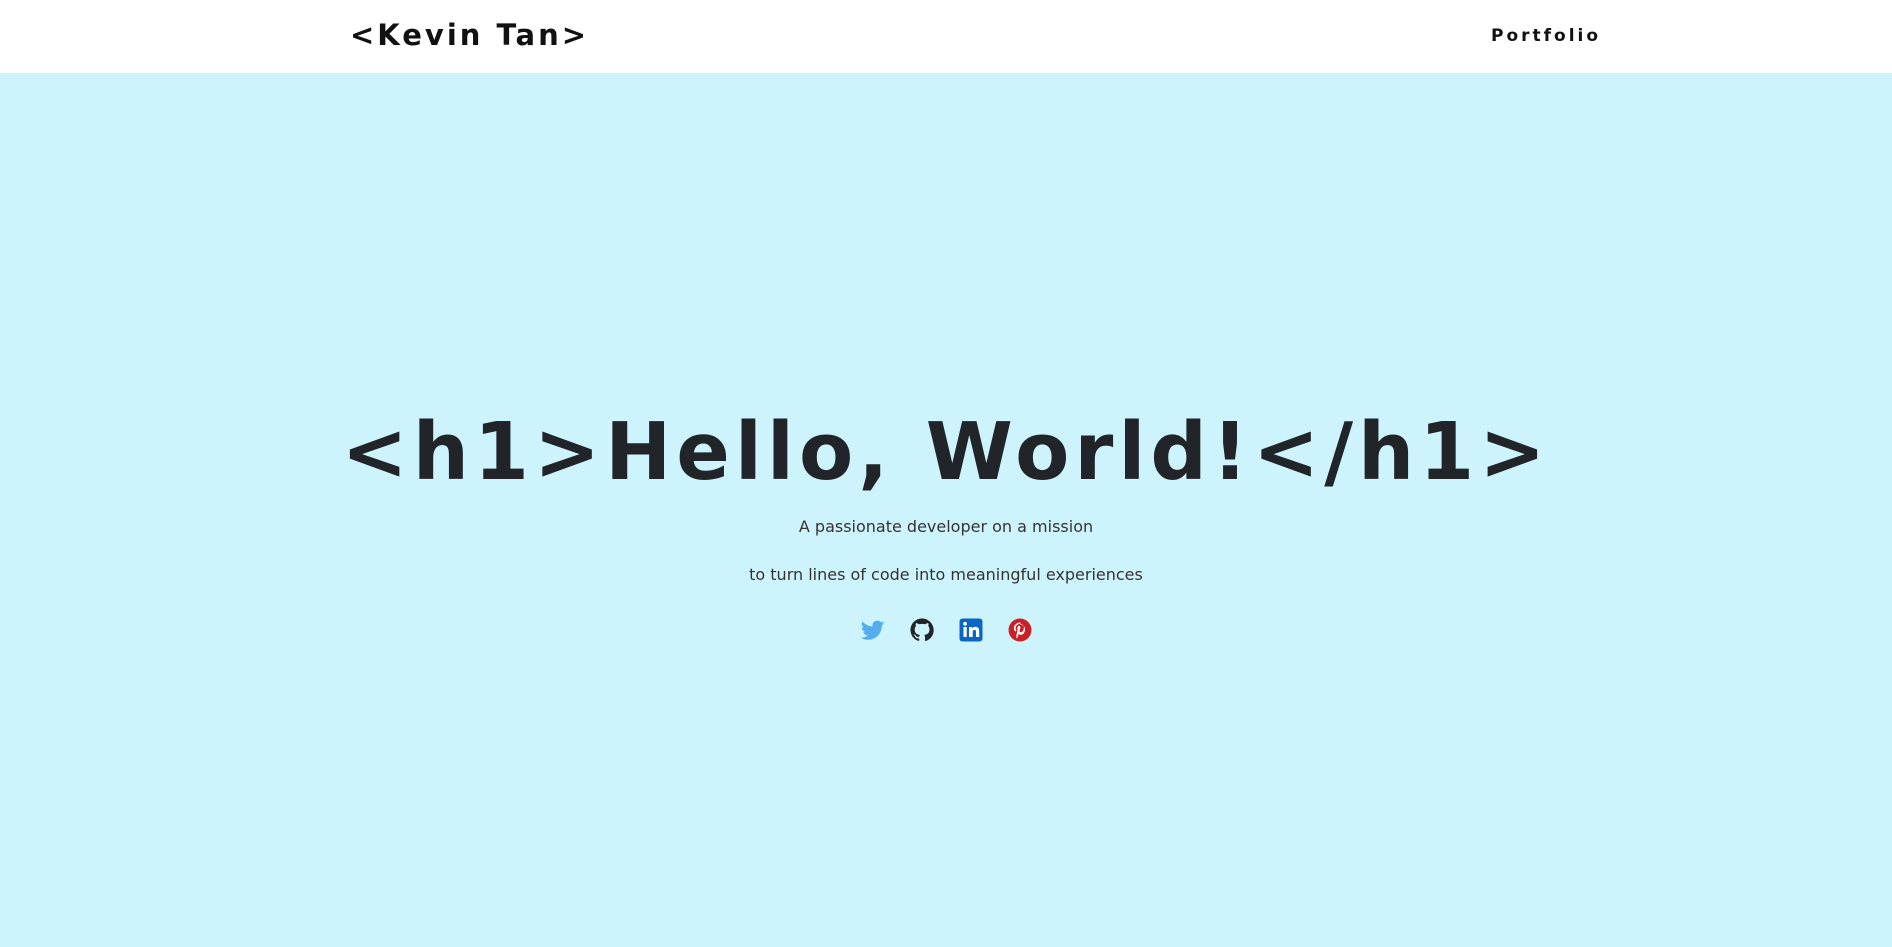 The image size is (1892, 947). I want to click on navbar: <Kevin Tan> Portfolio, so click(946, 36).